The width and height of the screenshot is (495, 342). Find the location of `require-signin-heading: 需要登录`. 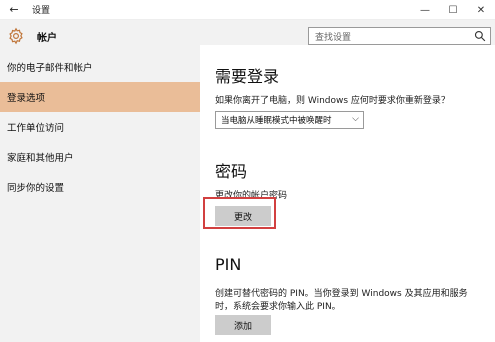

require-signin-heading: 需要登录 is located at coordinates (247, 76).